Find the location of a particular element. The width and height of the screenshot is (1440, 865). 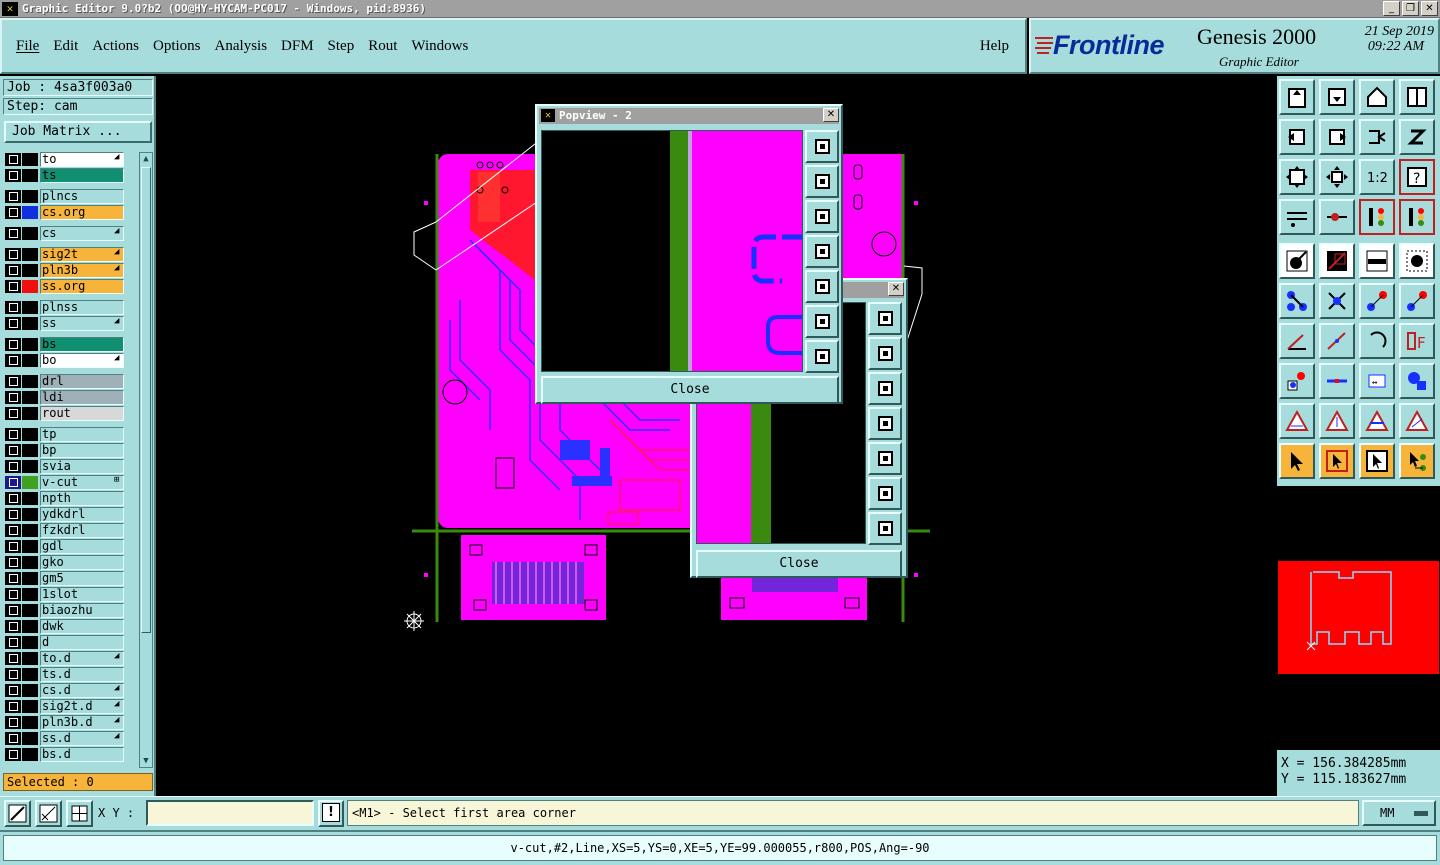

layer-scrollbar: ▲ ▼ is located at coordinates (146, 460).